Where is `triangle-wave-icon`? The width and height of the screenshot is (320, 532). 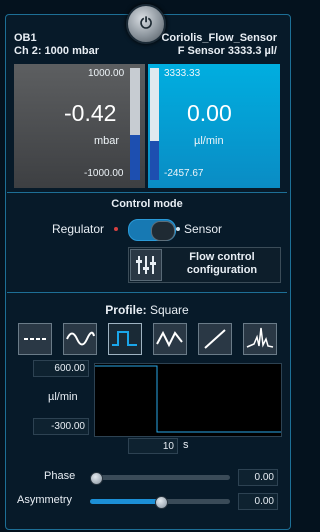 triangle-wave-icon is located at coordinates (169, 339).